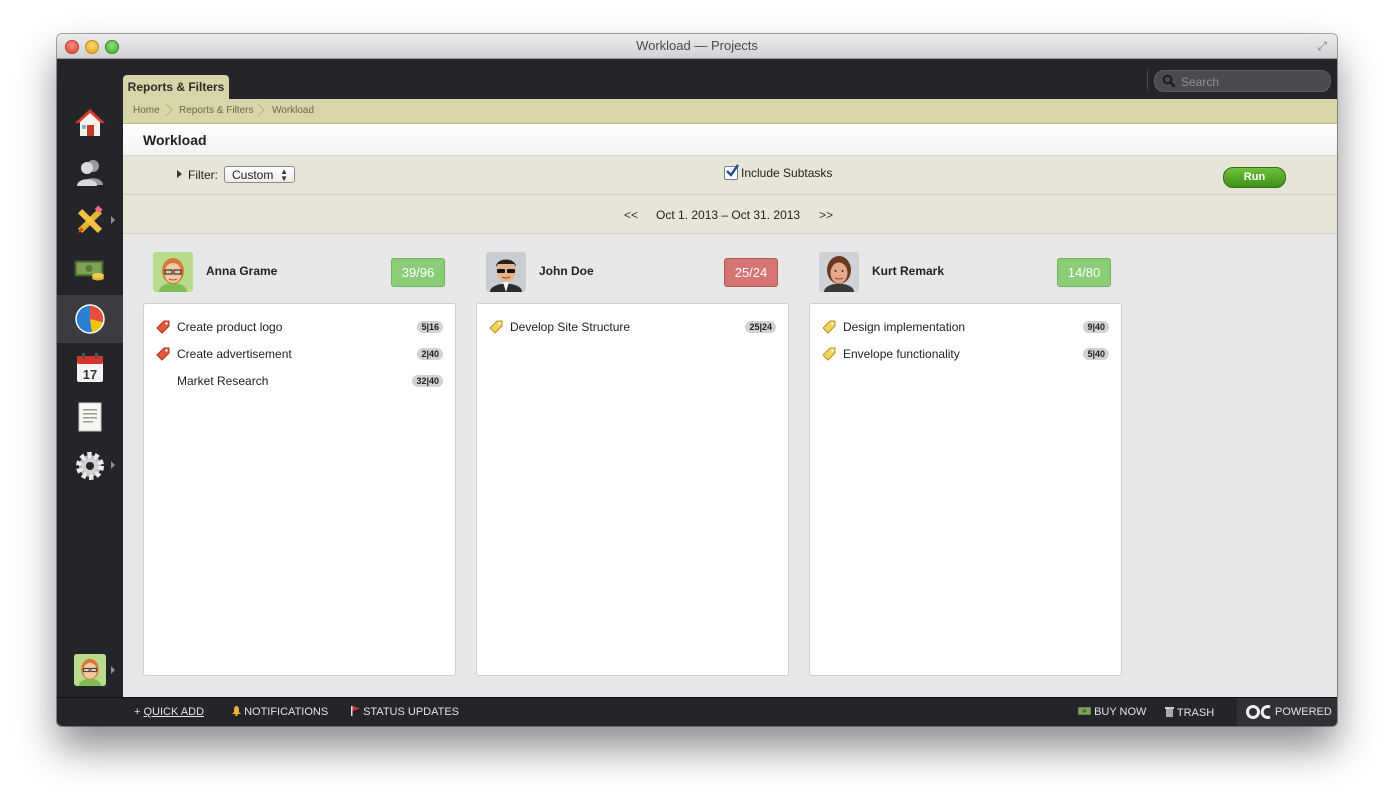  Describe the element at coordinates (286, 712) in the screenshot. I see `notifications-label: NOTIFICATIONS` at that location.